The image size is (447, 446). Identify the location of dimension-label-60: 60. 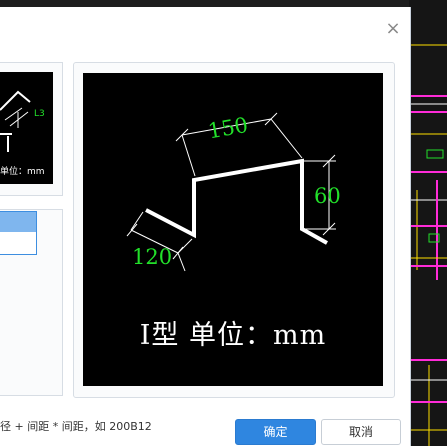
(327, 196).